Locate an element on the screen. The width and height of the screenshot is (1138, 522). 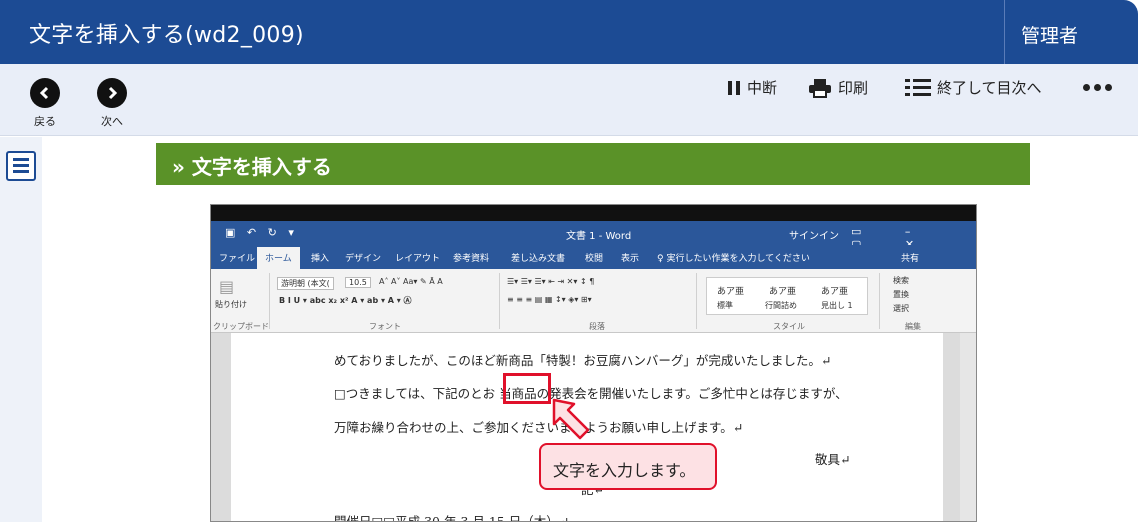
paragraph-icons-row2: ≡ ≡ ≡ ▤ ▦ ↕▾ ◈▾ ⊞▾ is located at coordinates (549, 299).